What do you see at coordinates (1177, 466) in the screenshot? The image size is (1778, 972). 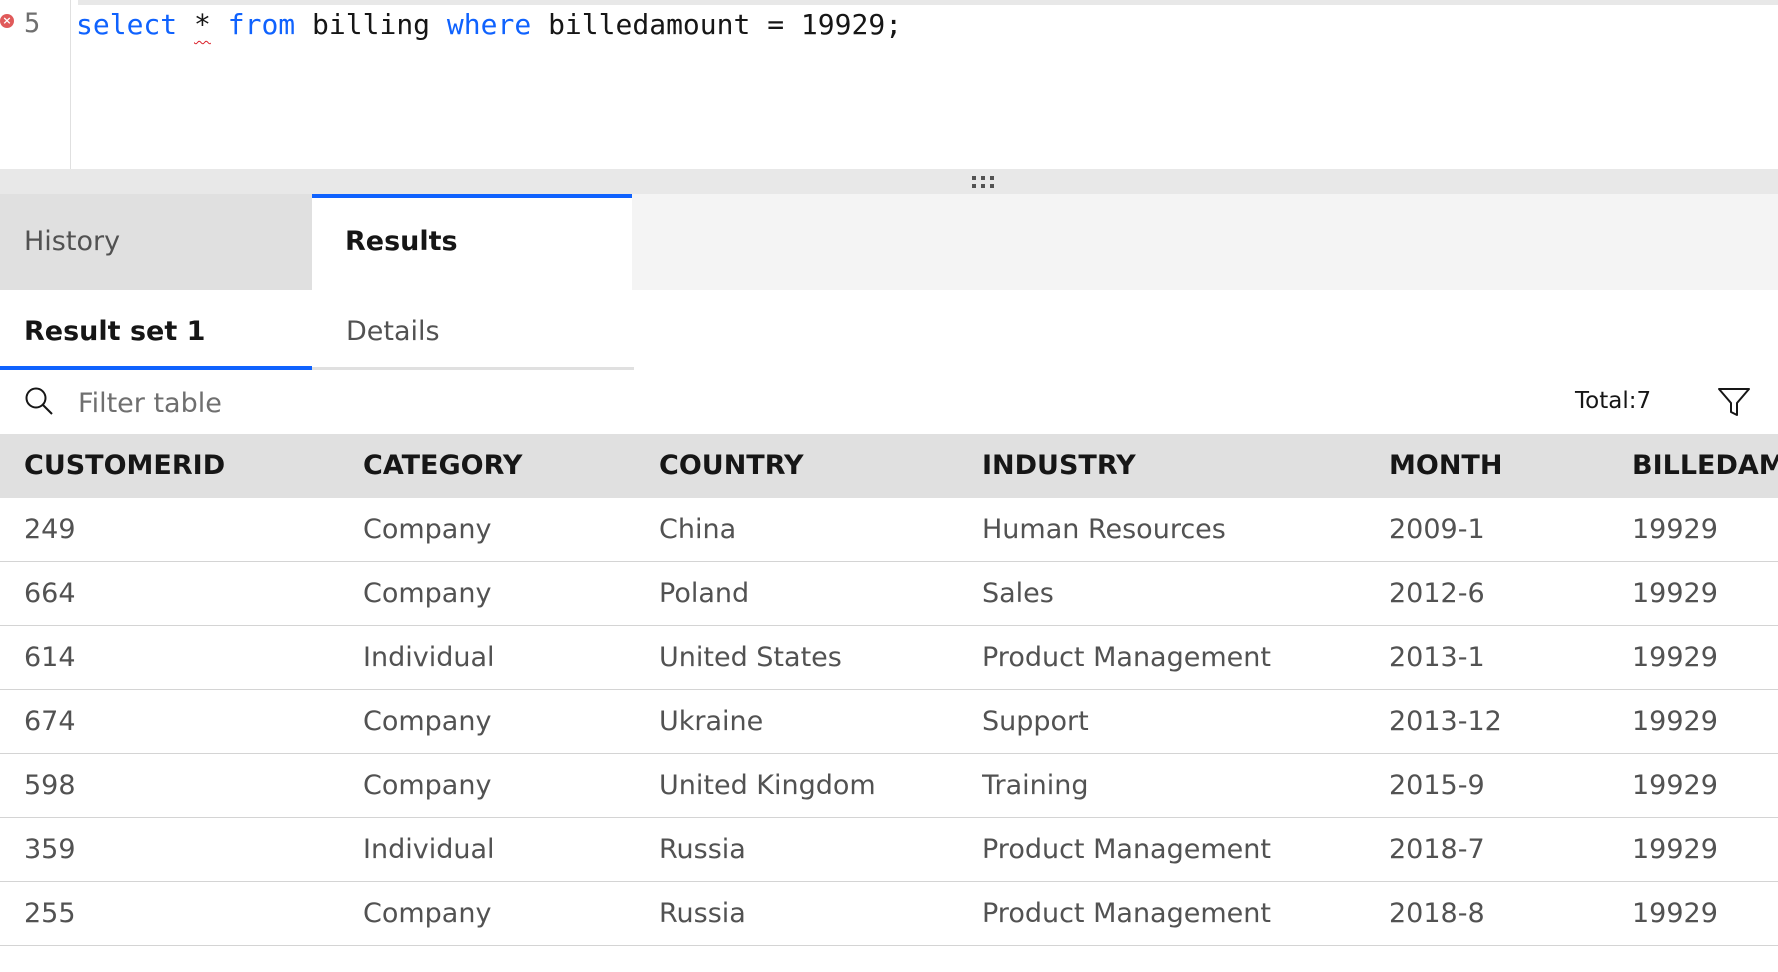 I see `column-header-industry: INDUSTRY` at bounding box center [1177, 466].